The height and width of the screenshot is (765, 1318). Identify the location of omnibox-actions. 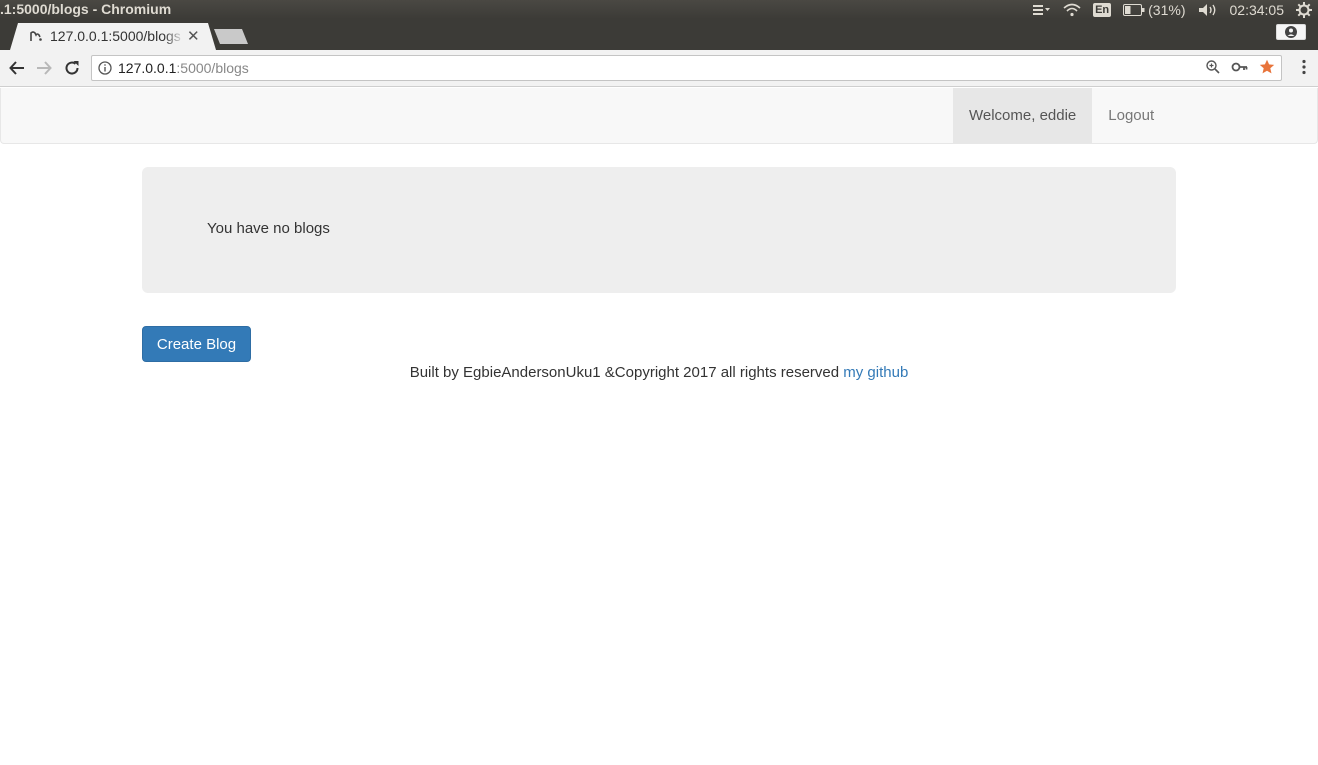
(1240, 67).